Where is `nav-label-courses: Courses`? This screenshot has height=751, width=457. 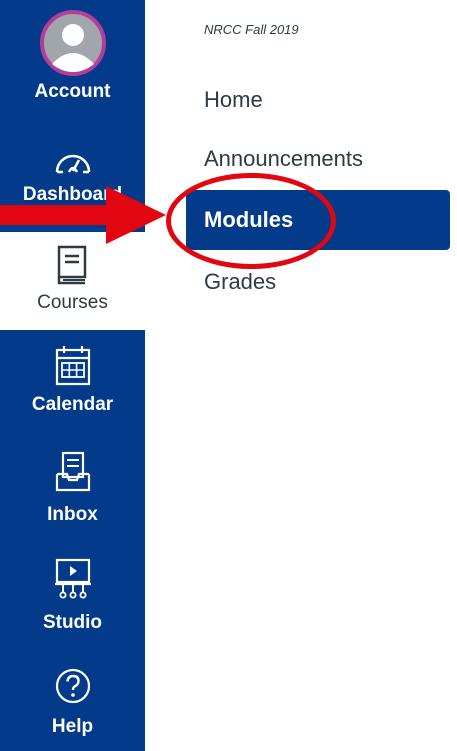
nav-label-courses: Courses is located at coordinates (72, 302).